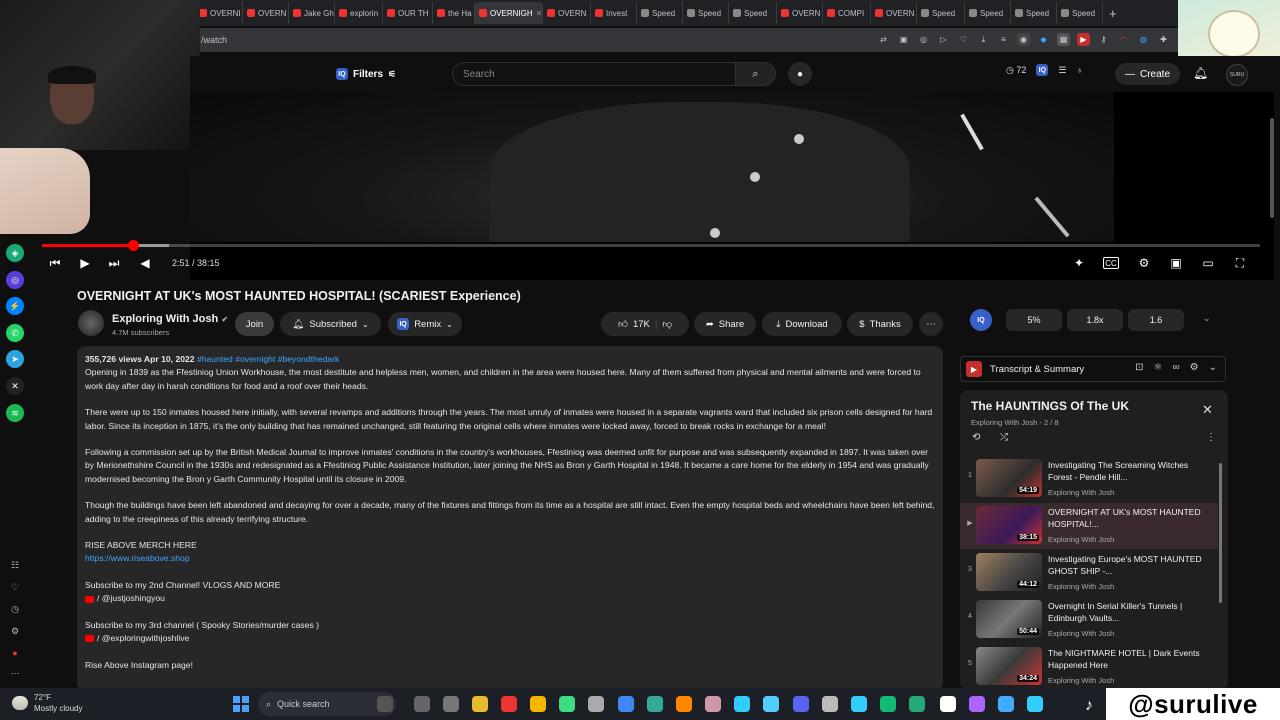 The height and width of the screenshot is (720, 1280). Describe the element at coordinates (131, 598) in the screenshot. I see `second-channel-handle: / @justjoshingyou` at that location.